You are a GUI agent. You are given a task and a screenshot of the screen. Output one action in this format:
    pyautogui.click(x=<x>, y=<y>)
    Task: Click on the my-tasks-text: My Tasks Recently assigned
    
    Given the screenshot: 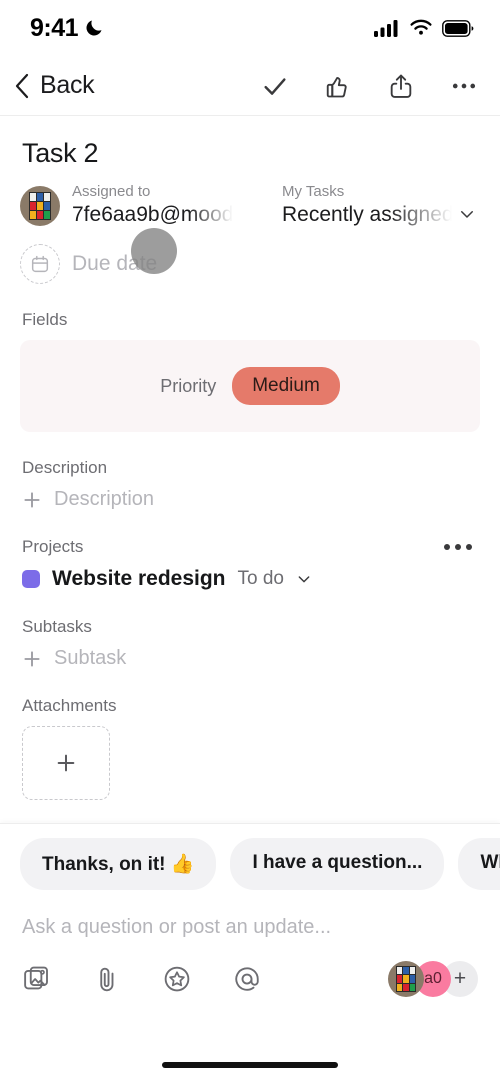 What is the action you would take?
    pyautogui.click(x=367, y=205)
    